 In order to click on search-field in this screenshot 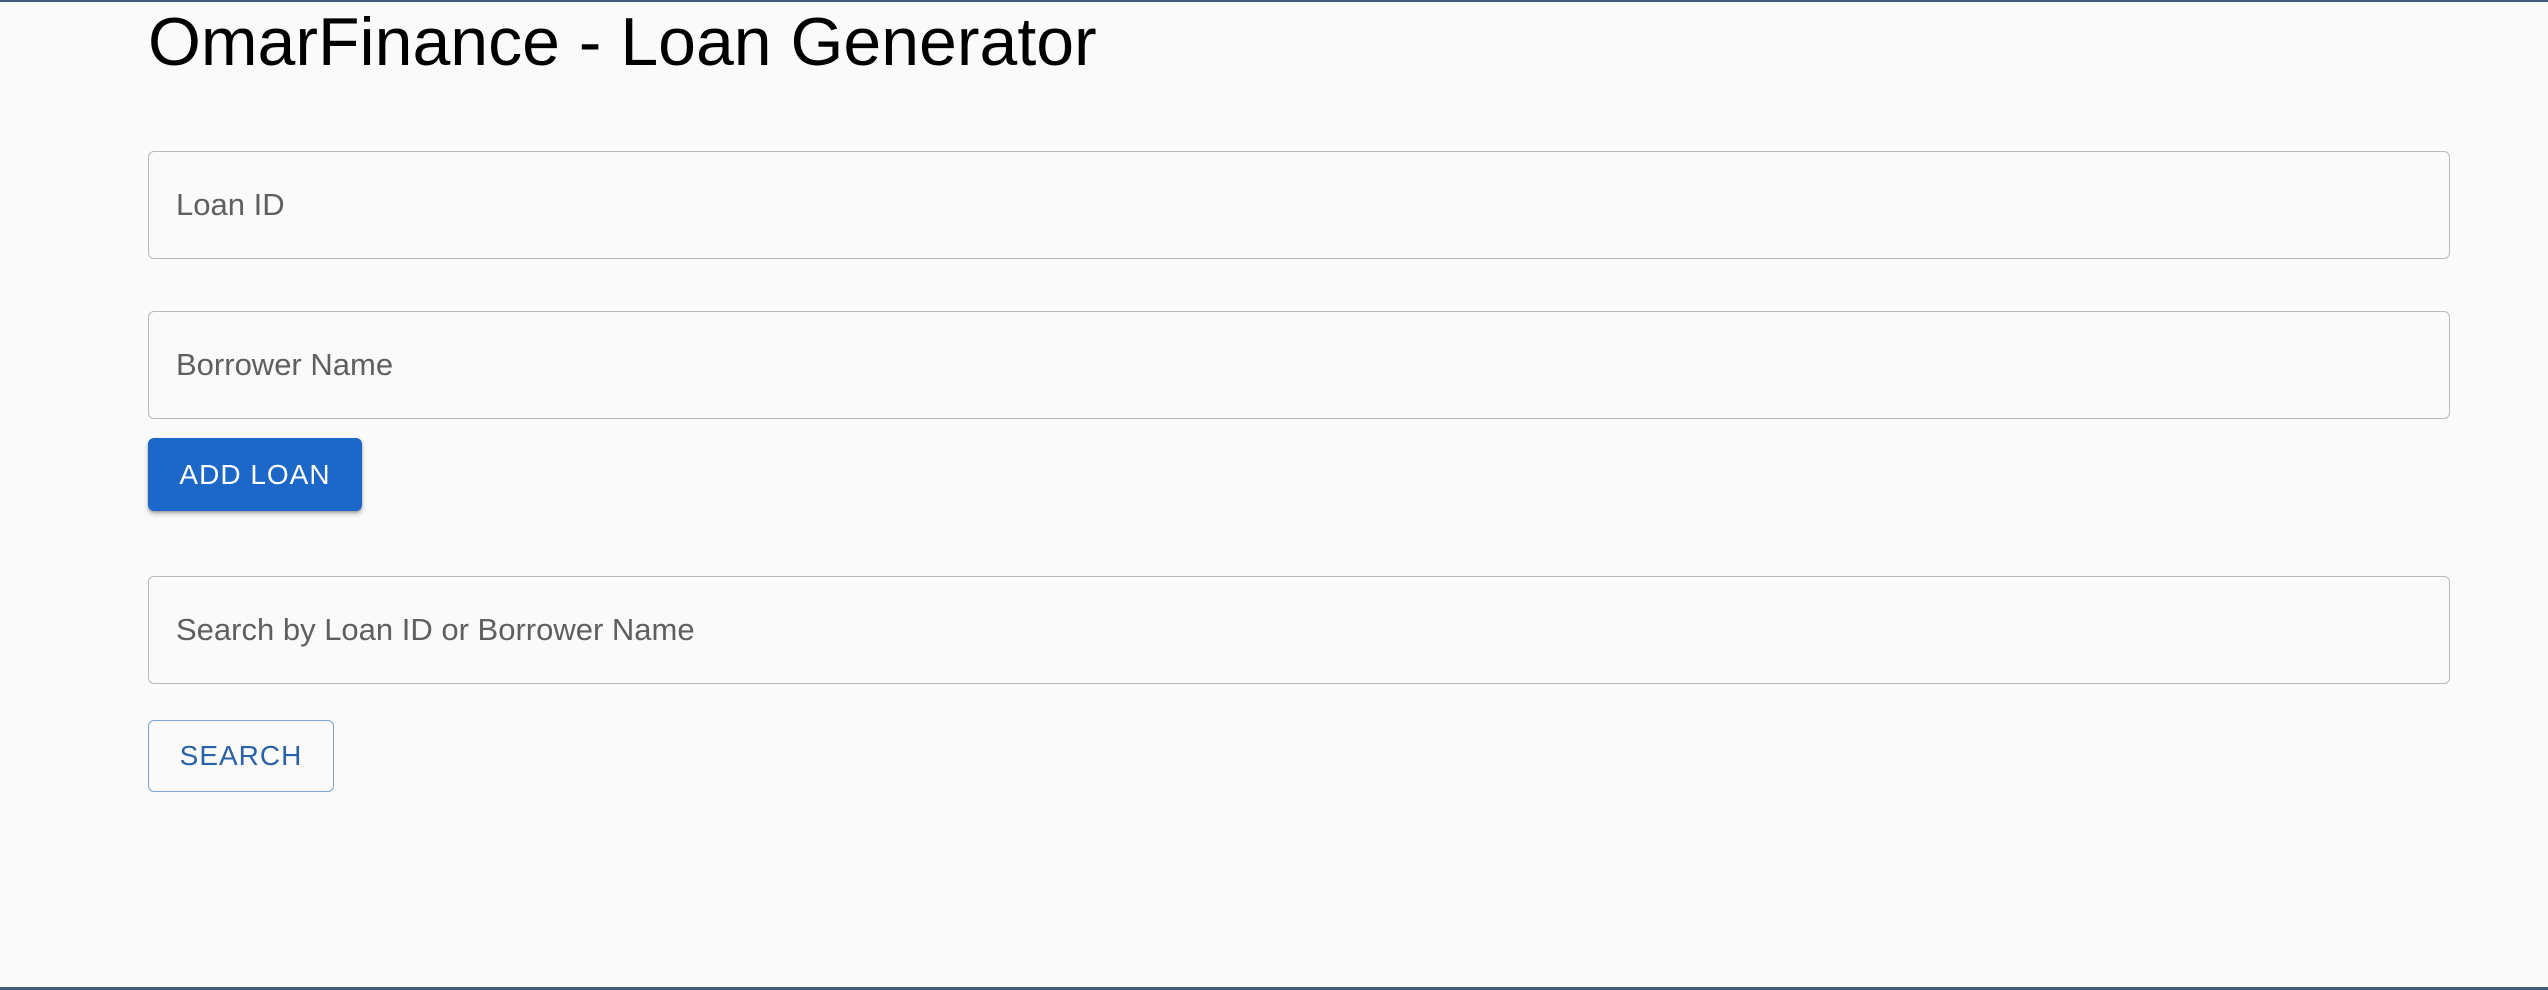, I will do `click(1299, 630)`.